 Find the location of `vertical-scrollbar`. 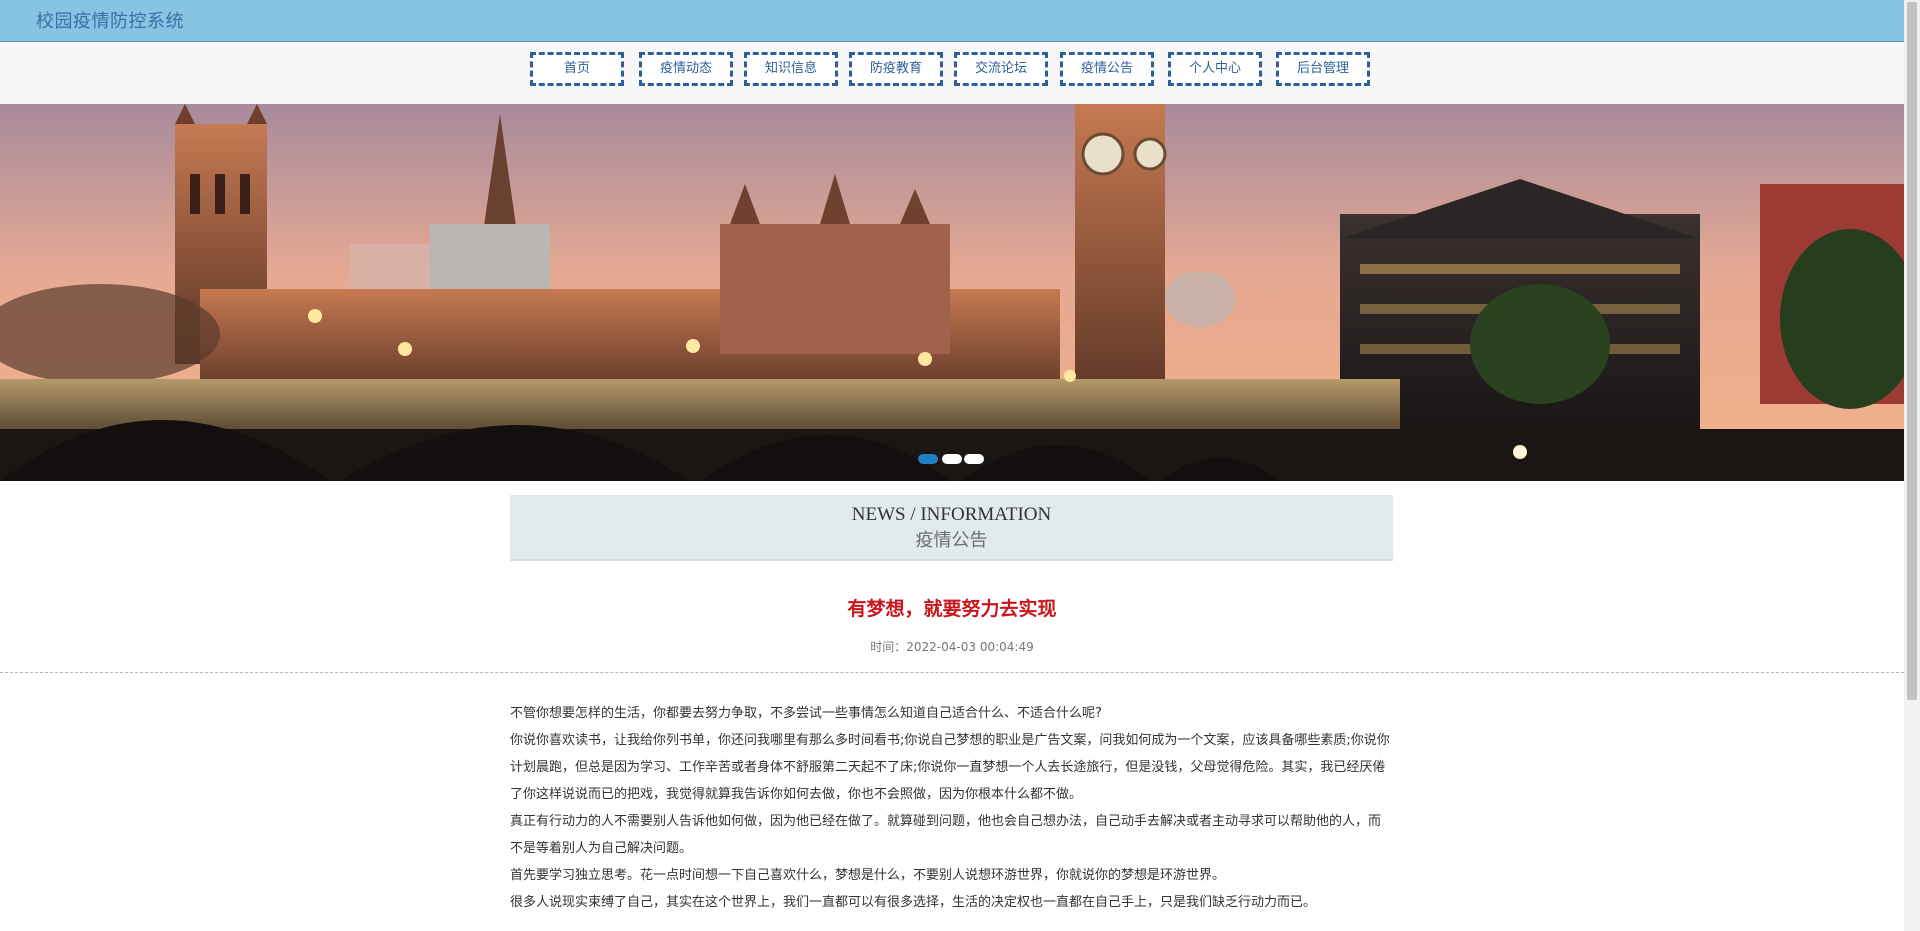

vertical-scrollbar is located at coordinates (1912, 465).